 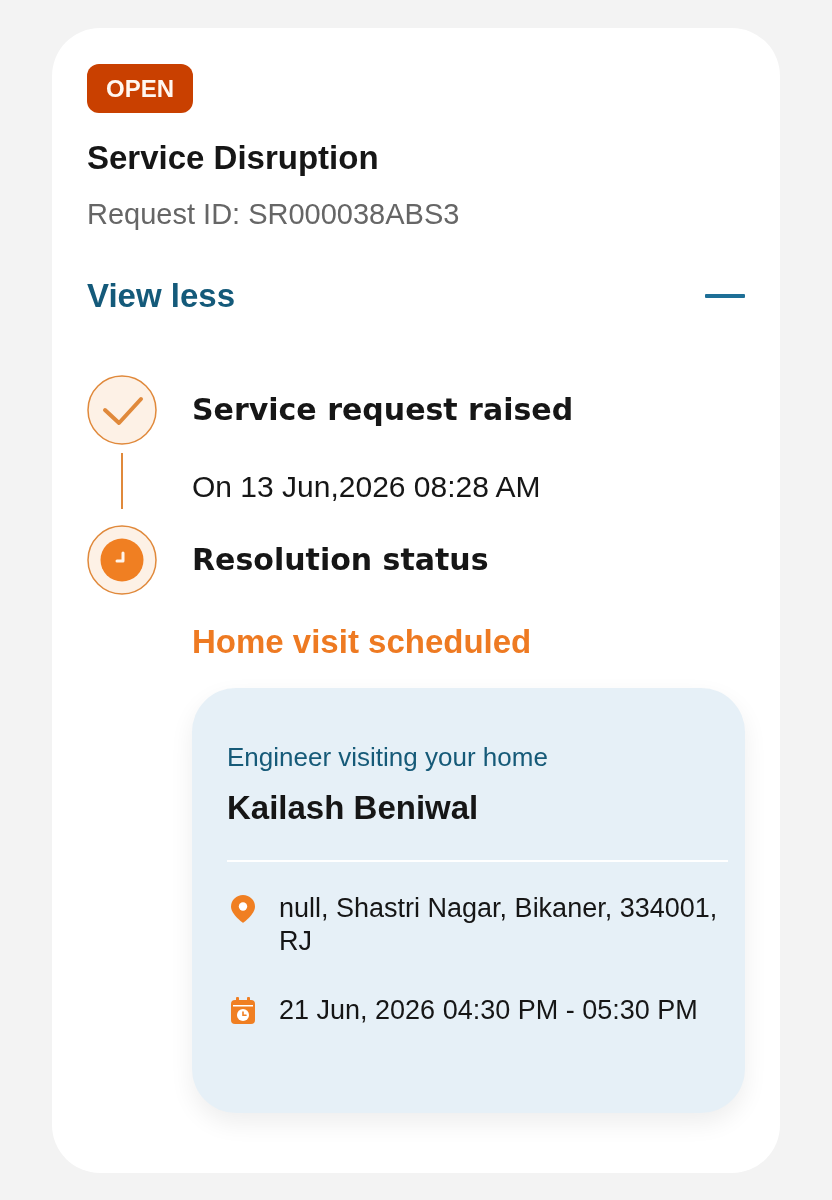 What do you see at coordinates (362, 642) in the screenshot?
I see `step-status: Home visit scheduled` at bounding box center [362, 642].